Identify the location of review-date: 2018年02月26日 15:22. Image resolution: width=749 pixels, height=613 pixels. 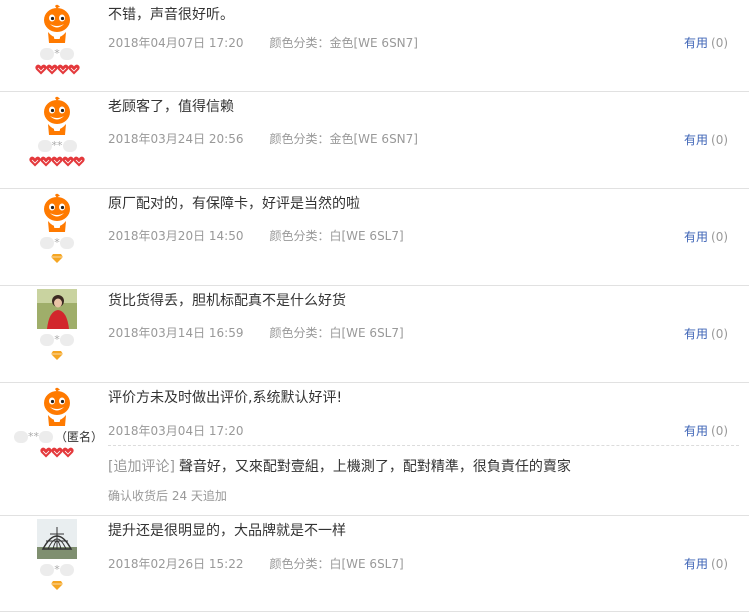
(176, 564).